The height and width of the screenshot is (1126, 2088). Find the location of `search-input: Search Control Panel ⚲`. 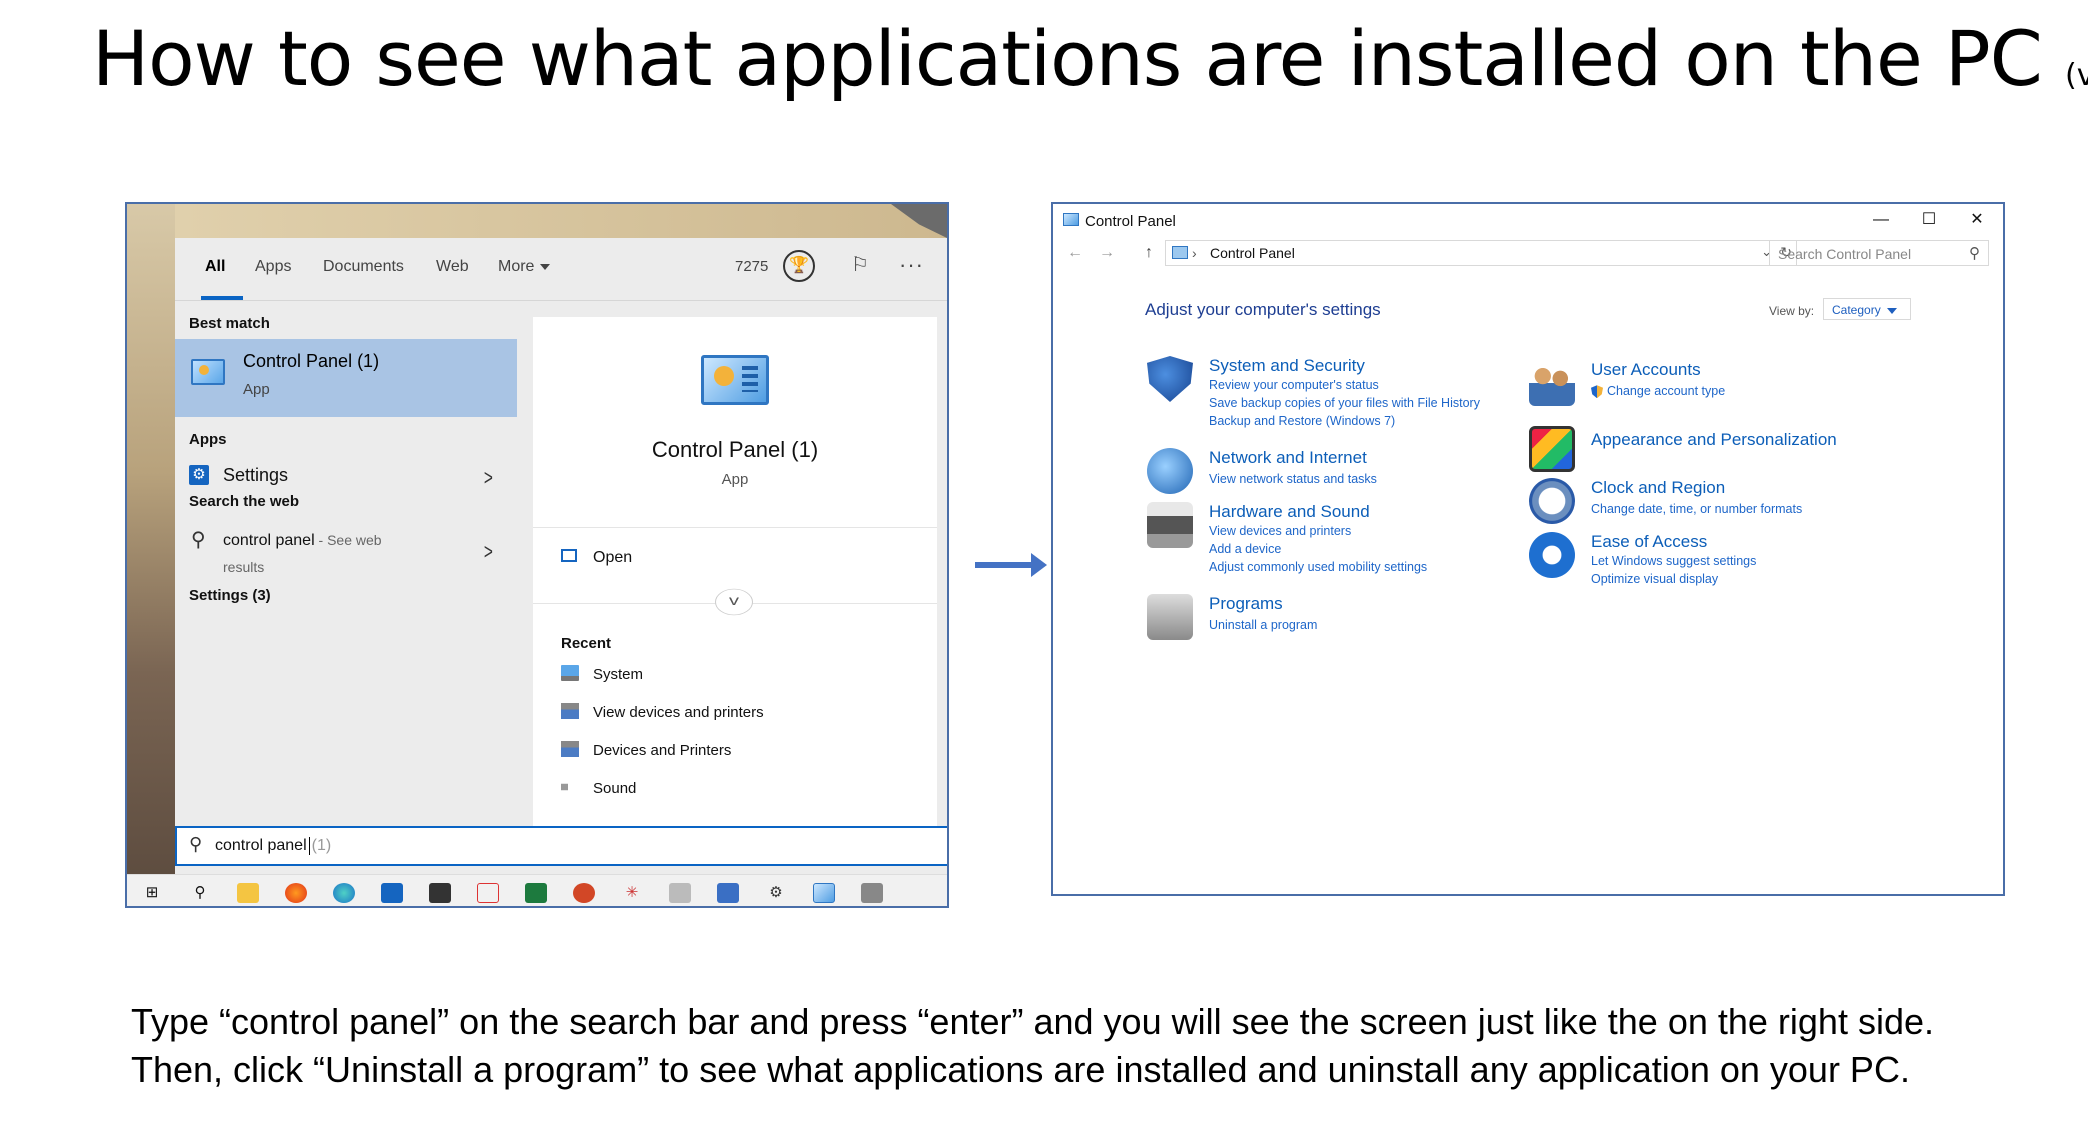

search-input: Search Control Panel ⚲ is located at coordinates (1879, 253).